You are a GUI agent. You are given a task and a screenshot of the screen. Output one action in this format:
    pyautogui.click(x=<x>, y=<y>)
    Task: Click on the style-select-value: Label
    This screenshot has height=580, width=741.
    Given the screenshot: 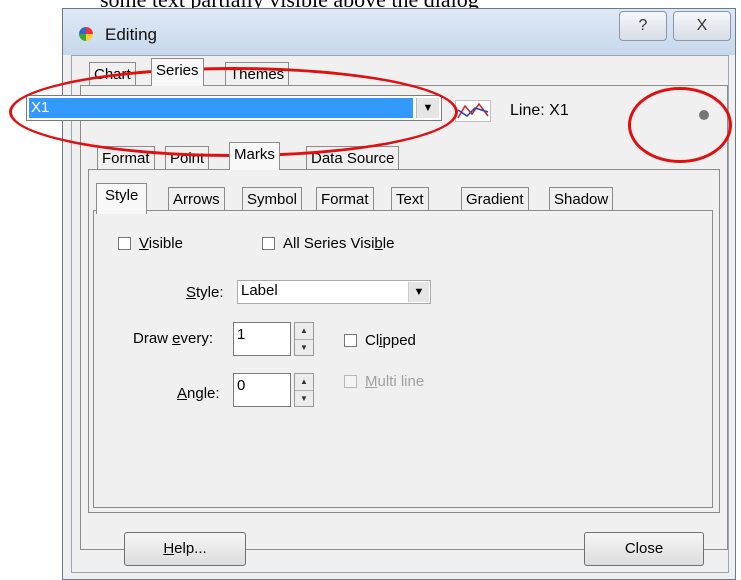 What is the action you would take?
    pyautogui.click(x=259, y=290)
    